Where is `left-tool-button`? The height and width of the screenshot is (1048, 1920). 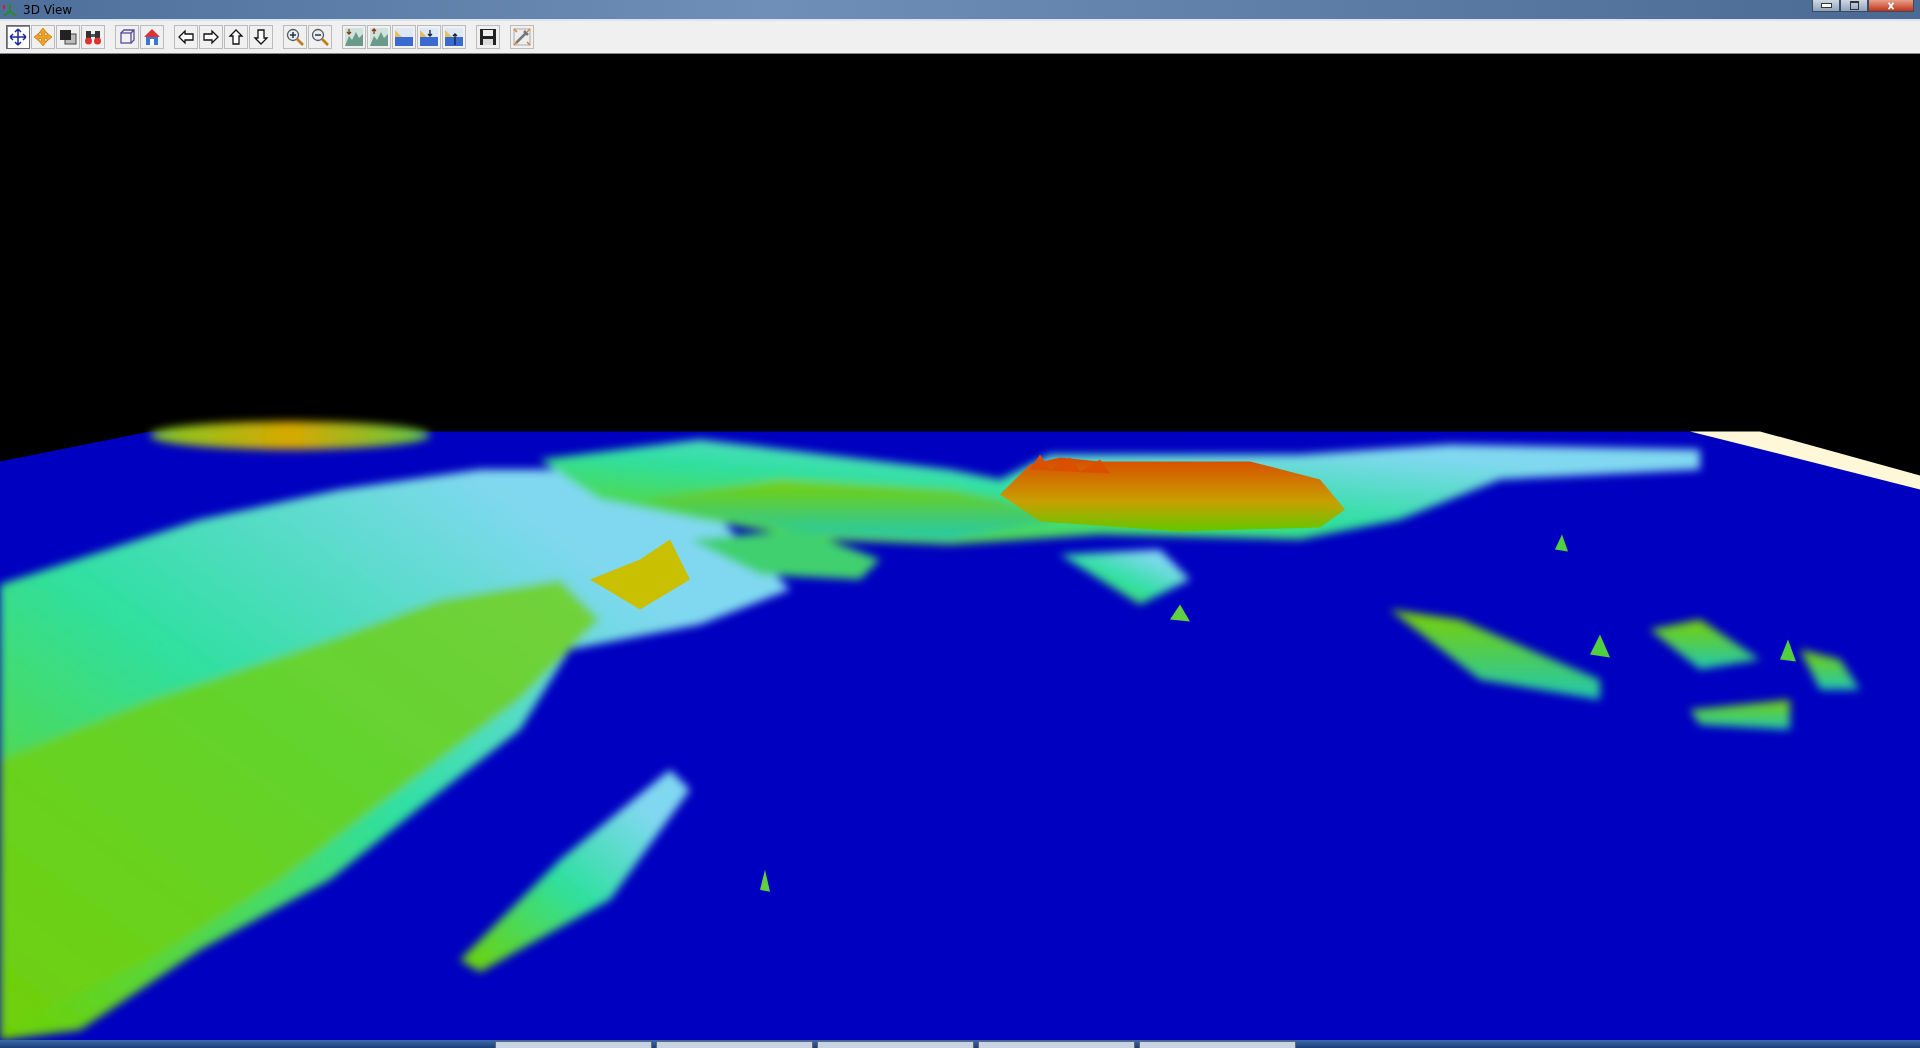
left-tool-button is located at coordinates (186, 37).